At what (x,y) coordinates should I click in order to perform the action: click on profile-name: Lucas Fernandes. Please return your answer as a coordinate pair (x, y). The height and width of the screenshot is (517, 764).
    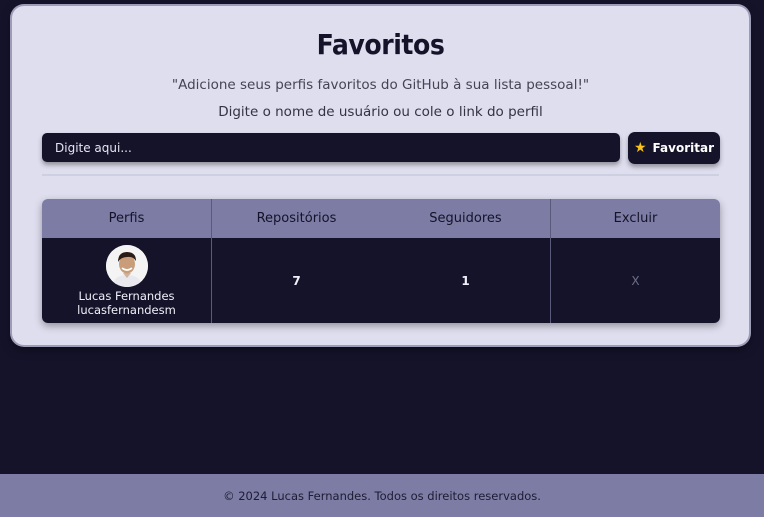
    Looking at the image, I should click on (126, 295).